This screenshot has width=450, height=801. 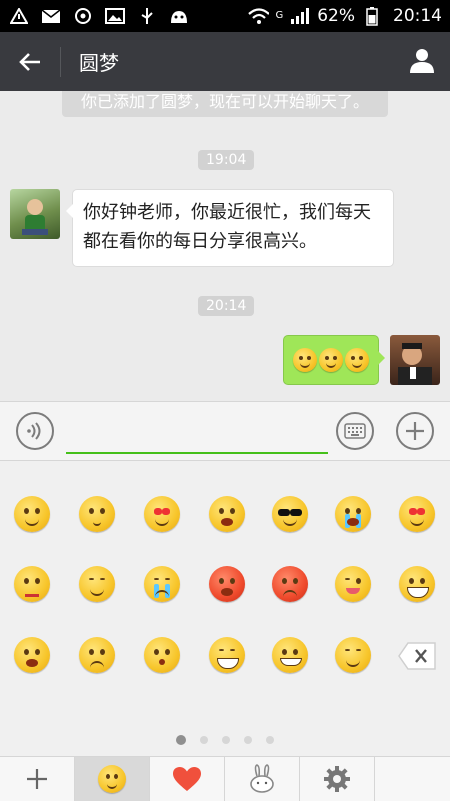 What do you see at coordinates (227, 584) in the screenshot?
I see `angry-red-emoji-icon` at bounding box center [227, 584].